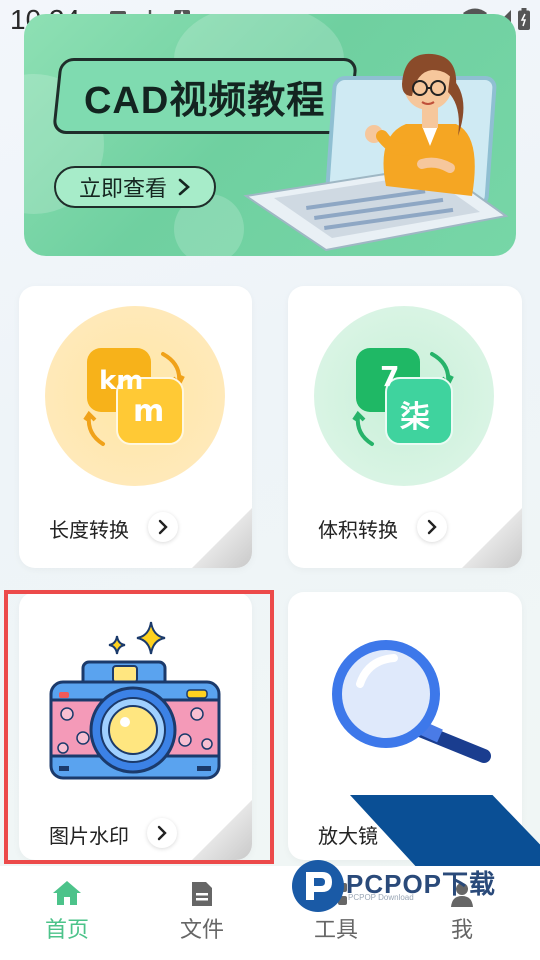 The image size is (540, 960). Describe the element at coordinates (122, 189) in the screenshot. I see `view-now-label: 立即查看` at that location.